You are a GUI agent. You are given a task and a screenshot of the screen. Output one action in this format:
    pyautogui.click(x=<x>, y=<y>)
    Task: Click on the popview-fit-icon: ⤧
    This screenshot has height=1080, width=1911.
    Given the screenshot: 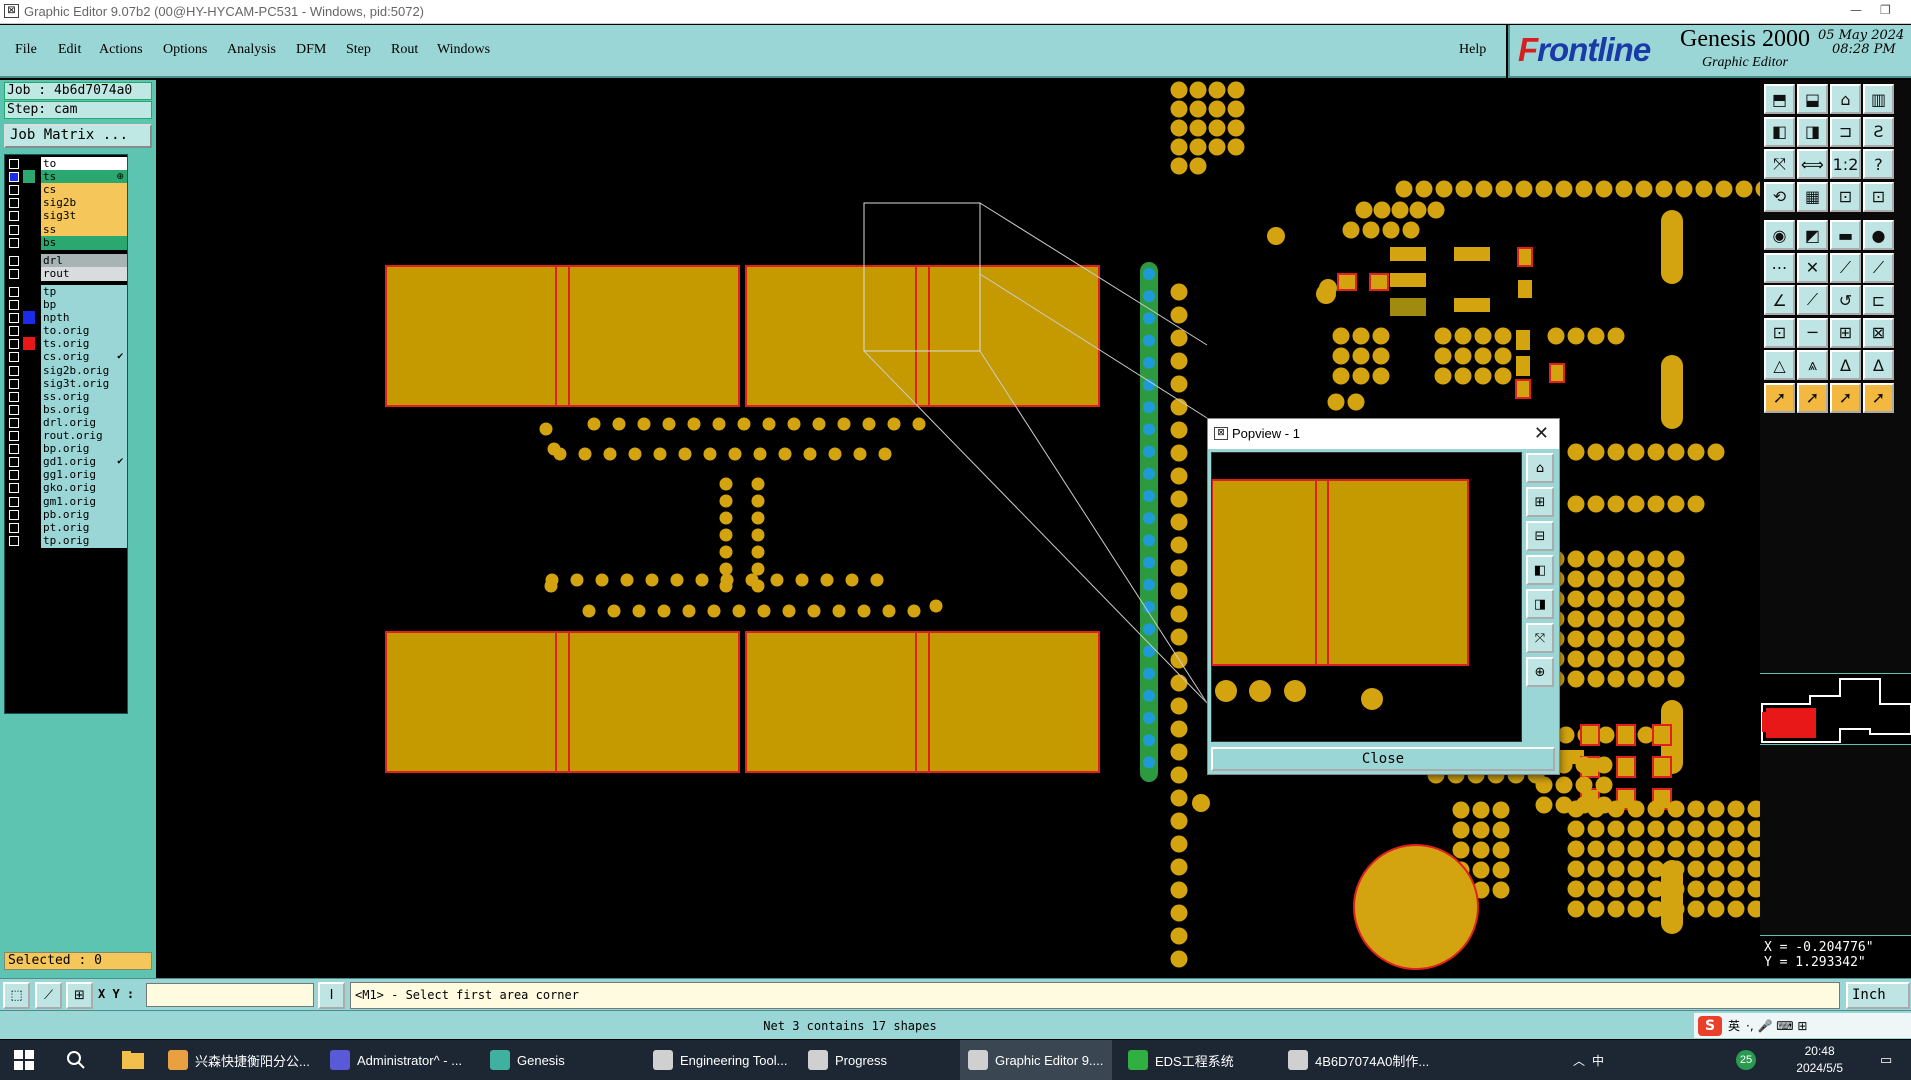 What is the action you would take?
    pyautogui.click(x=1540, y=638)
    